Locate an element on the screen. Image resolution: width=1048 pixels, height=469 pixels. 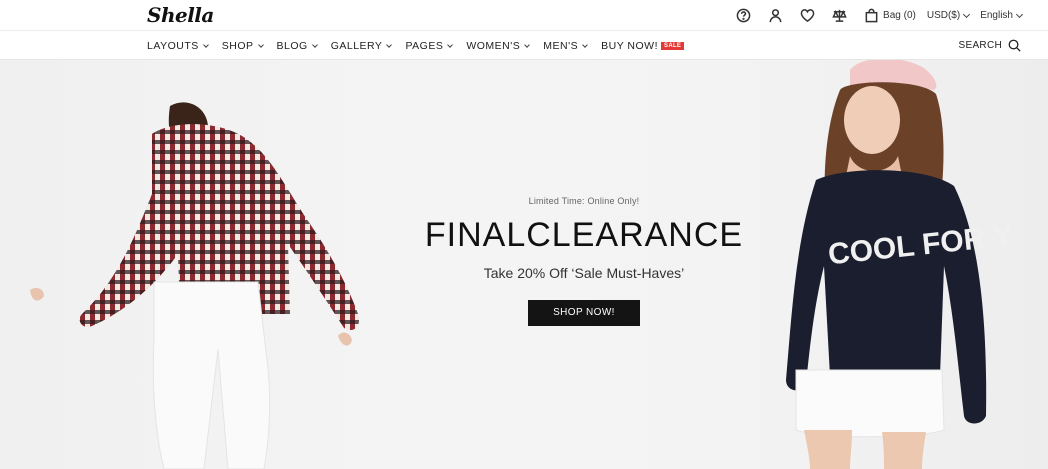
top-bar: Shella Bag (0) USD($) English is located at coordinates (524, 15).